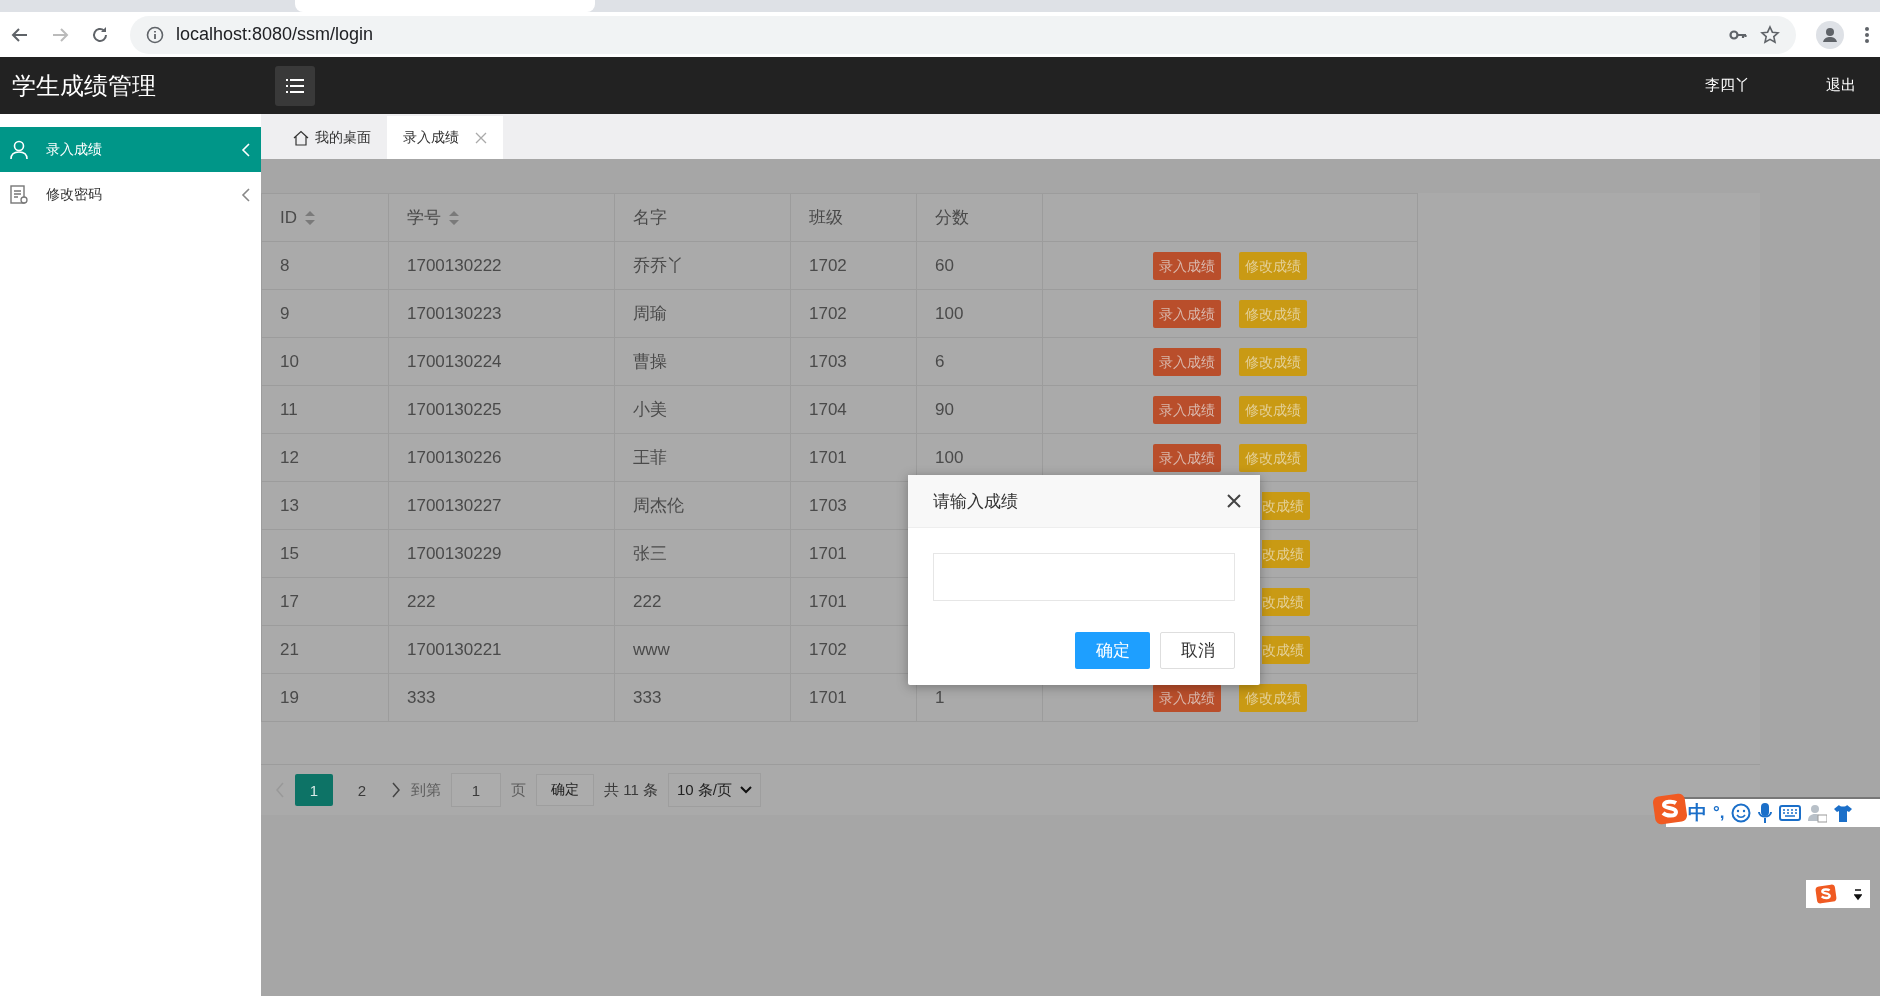 Image resolution: width=1880 pixels, height=996 pixels. What do you see at coordinates (650, 409) in the screenshot?
I see `table-cell: 小美` at bounding box center [650, 409].